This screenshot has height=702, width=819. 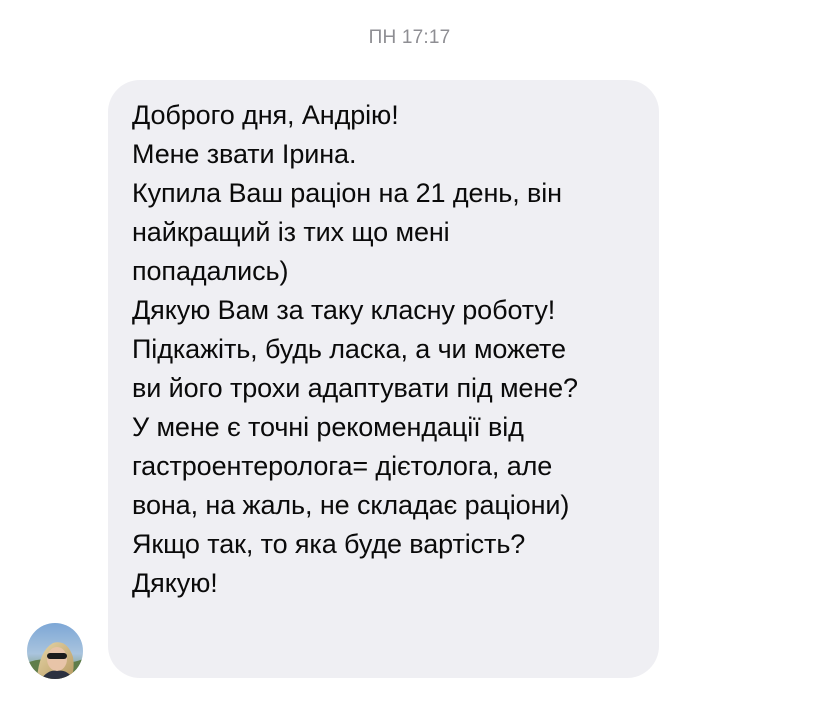 I want to click on message-line: вона, на жаль, не складає раціони), so click(x=351, y=505).